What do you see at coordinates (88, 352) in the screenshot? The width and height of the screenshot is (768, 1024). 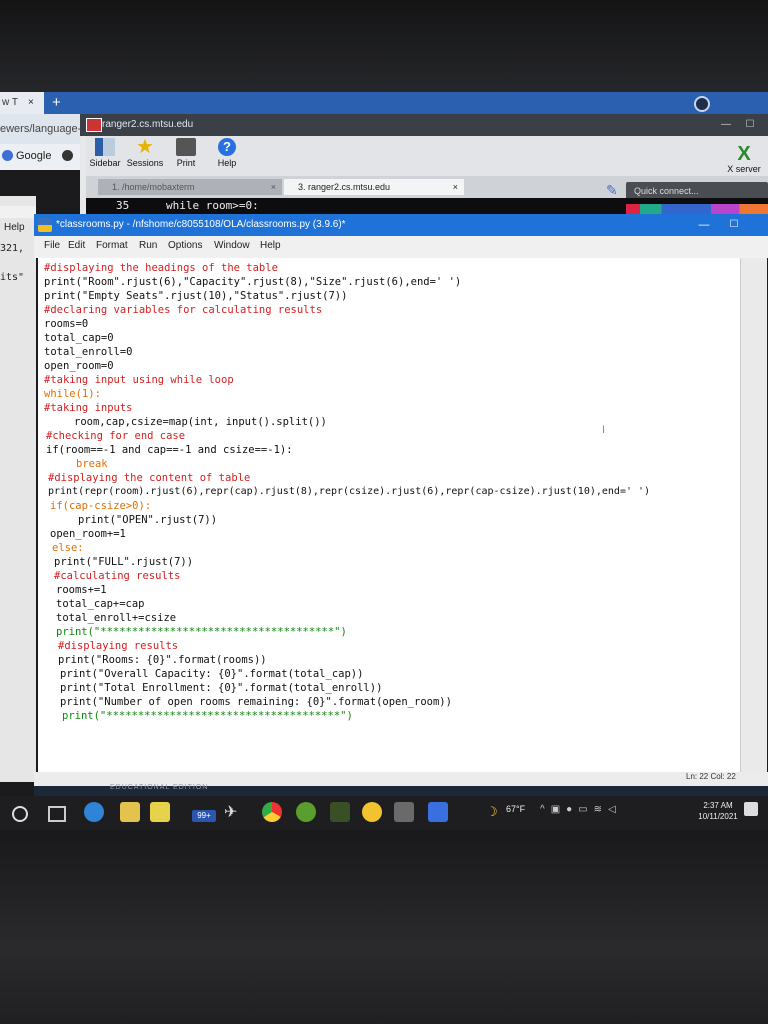 I see `code-line: total_enroll=0` at bounding box center [88, 352].